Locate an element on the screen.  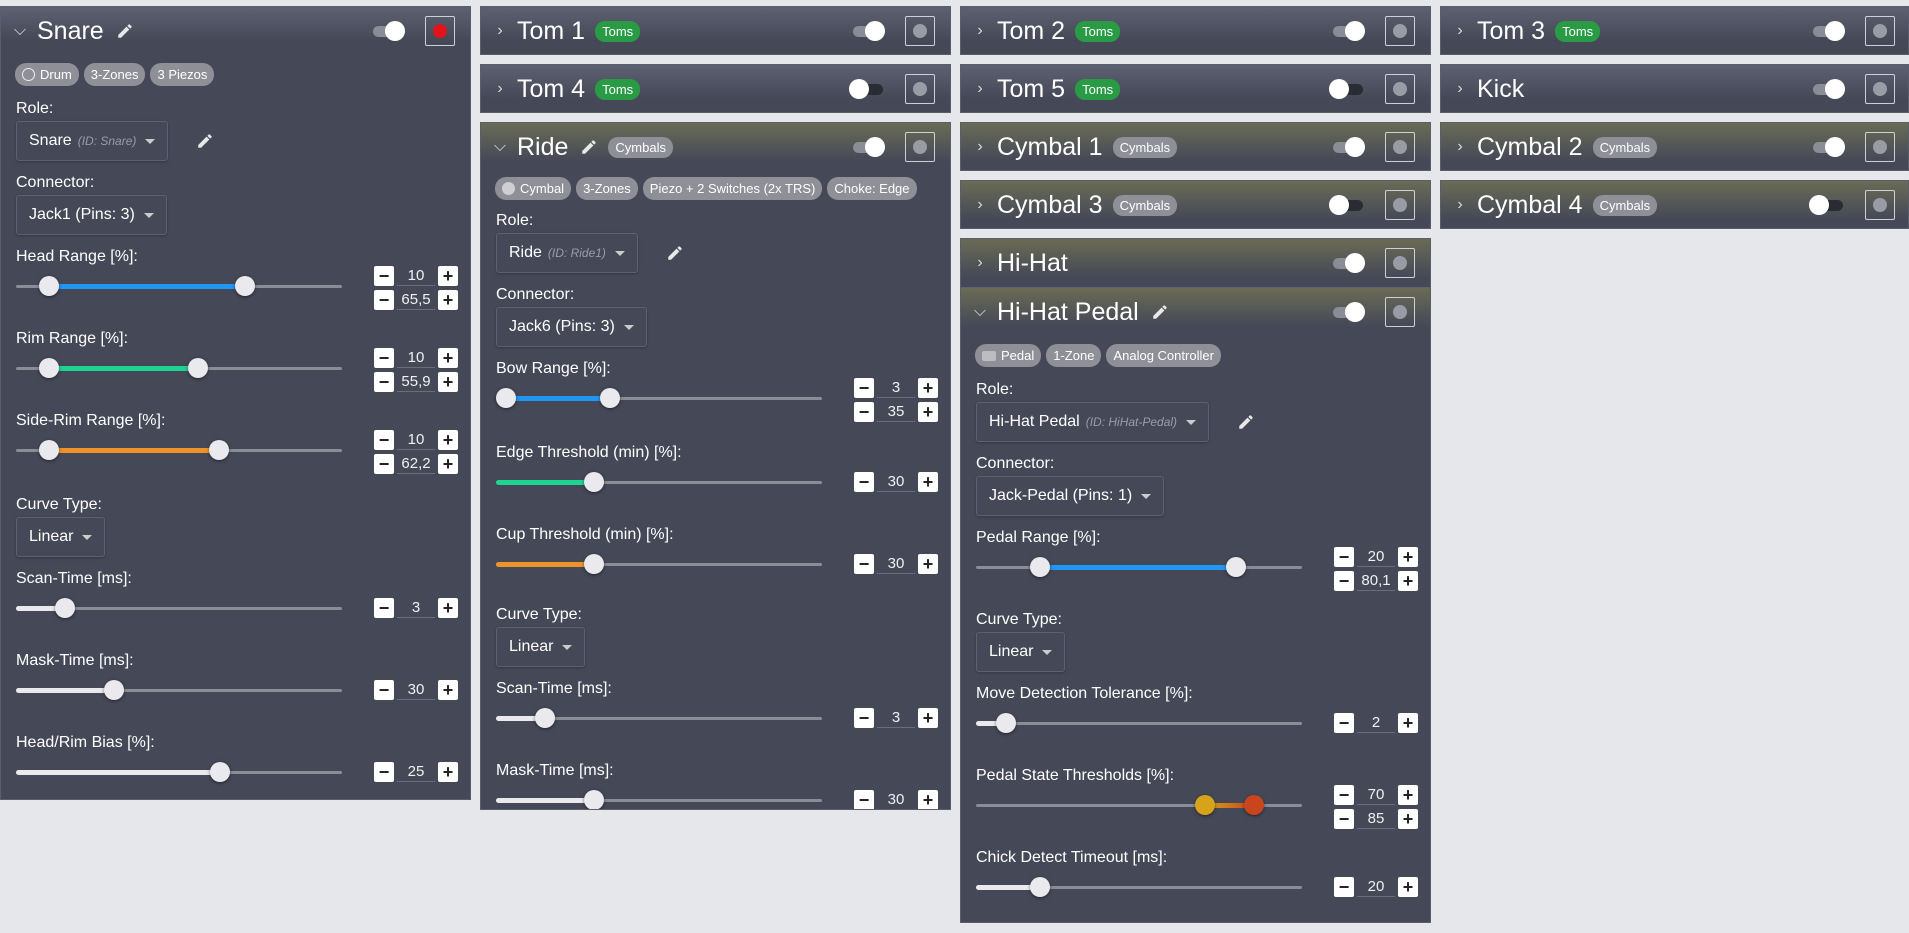
tom3-panel: › Tom 3 Toms is located at coordinates (1674, 30).